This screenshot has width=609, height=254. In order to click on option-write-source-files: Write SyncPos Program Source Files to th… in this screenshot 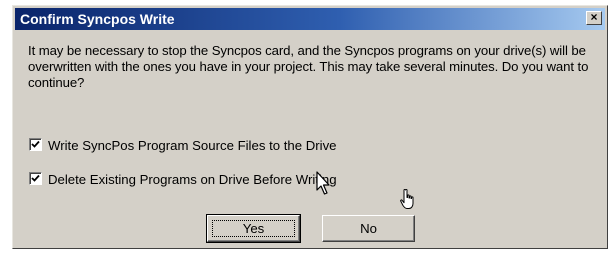, I will do `click(183, 145)`.